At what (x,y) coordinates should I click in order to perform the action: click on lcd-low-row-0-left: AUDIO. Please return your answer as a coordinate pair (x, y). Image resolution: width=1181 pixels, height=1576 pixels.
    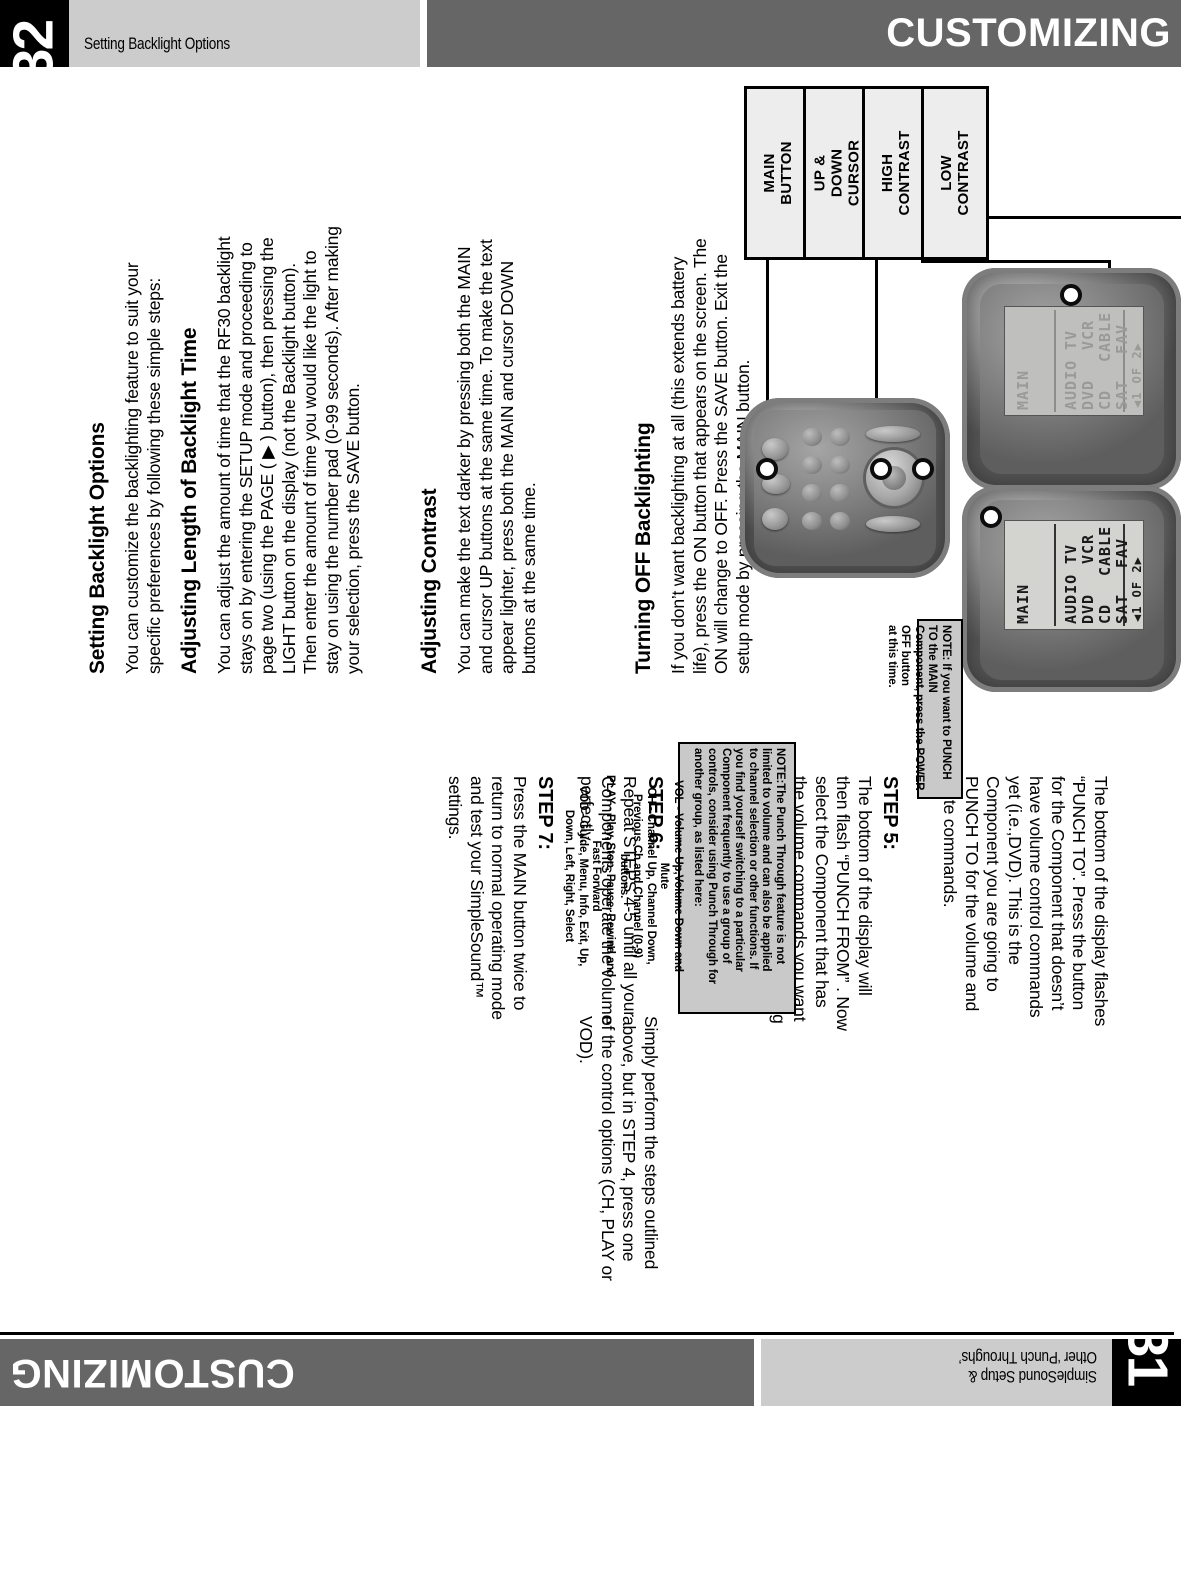
    Looking at the image, I should click on (1071, 384).